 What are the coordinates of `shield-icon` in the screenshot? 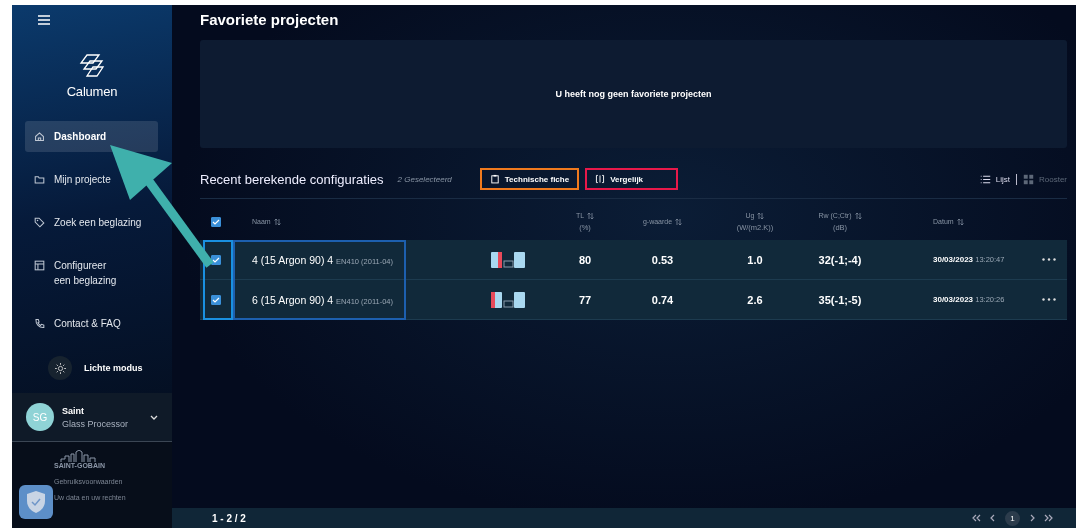 It's located at (36, 502).